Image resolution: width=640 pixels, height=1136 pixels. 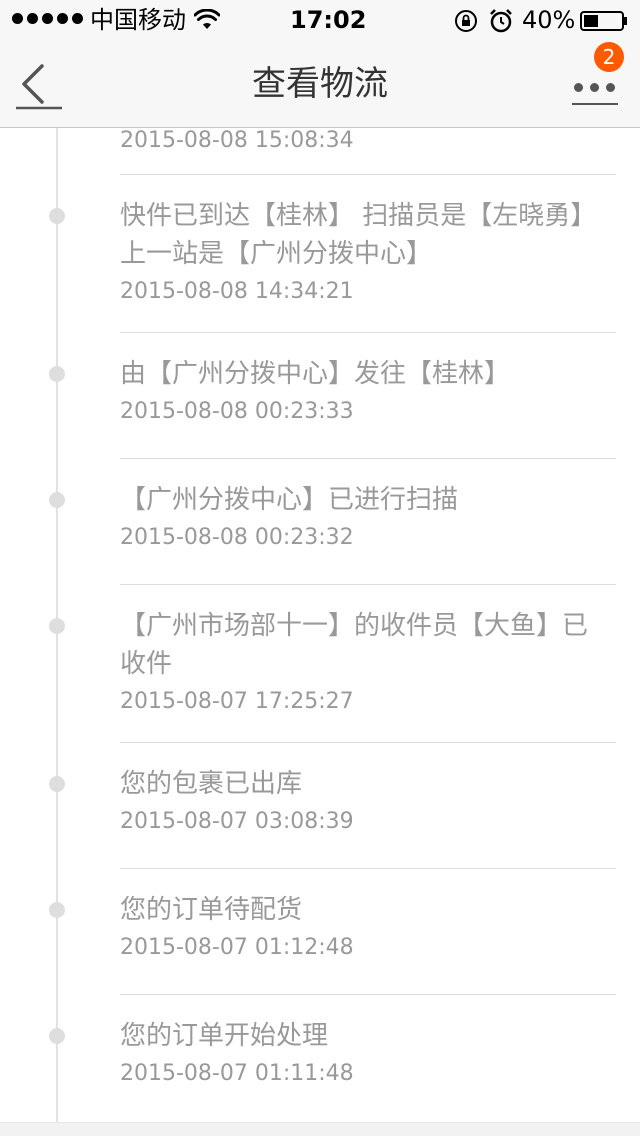 I want to click on signal-strength-icon, so click(x=47, y=18).